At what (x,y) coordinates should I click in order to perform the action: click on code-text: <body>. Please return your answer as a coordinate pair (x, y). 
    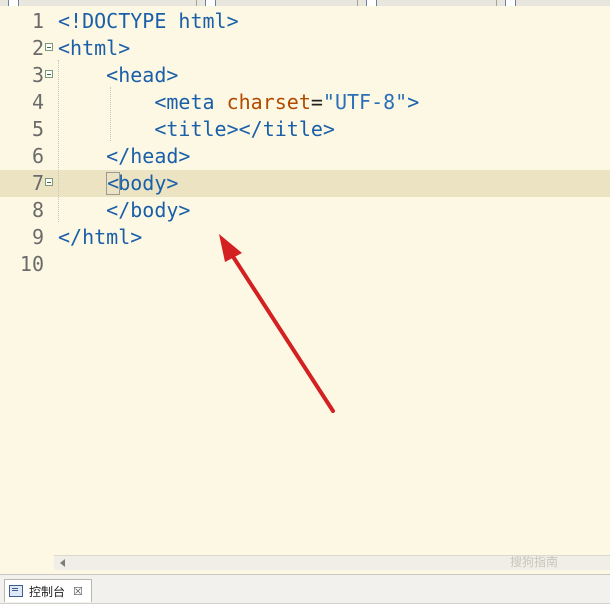
    Looking at the image, I should click on (118, 183).